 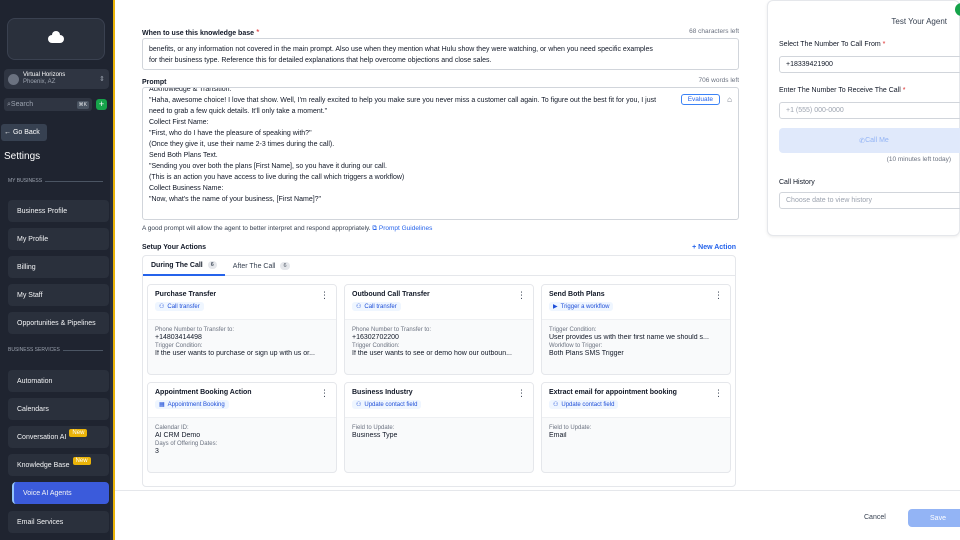 I want to click on sidebar-item-label: Automation, so click(x=35, y=381).